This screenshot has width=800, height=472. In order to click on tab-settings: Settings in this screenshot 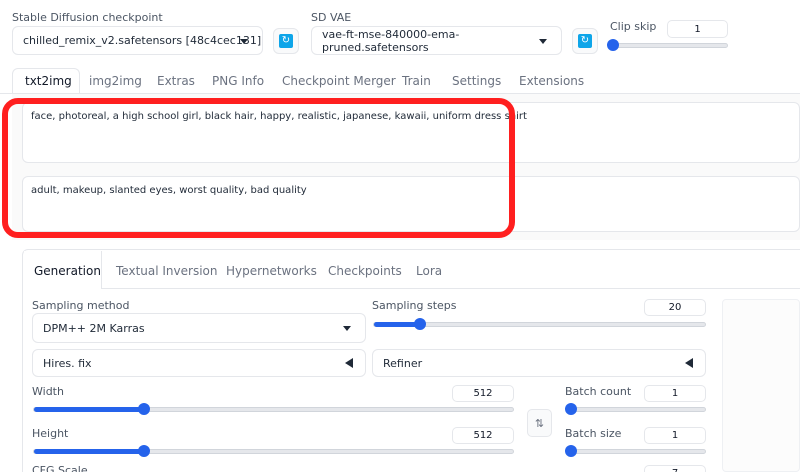, I will do `click(476, 81)`.